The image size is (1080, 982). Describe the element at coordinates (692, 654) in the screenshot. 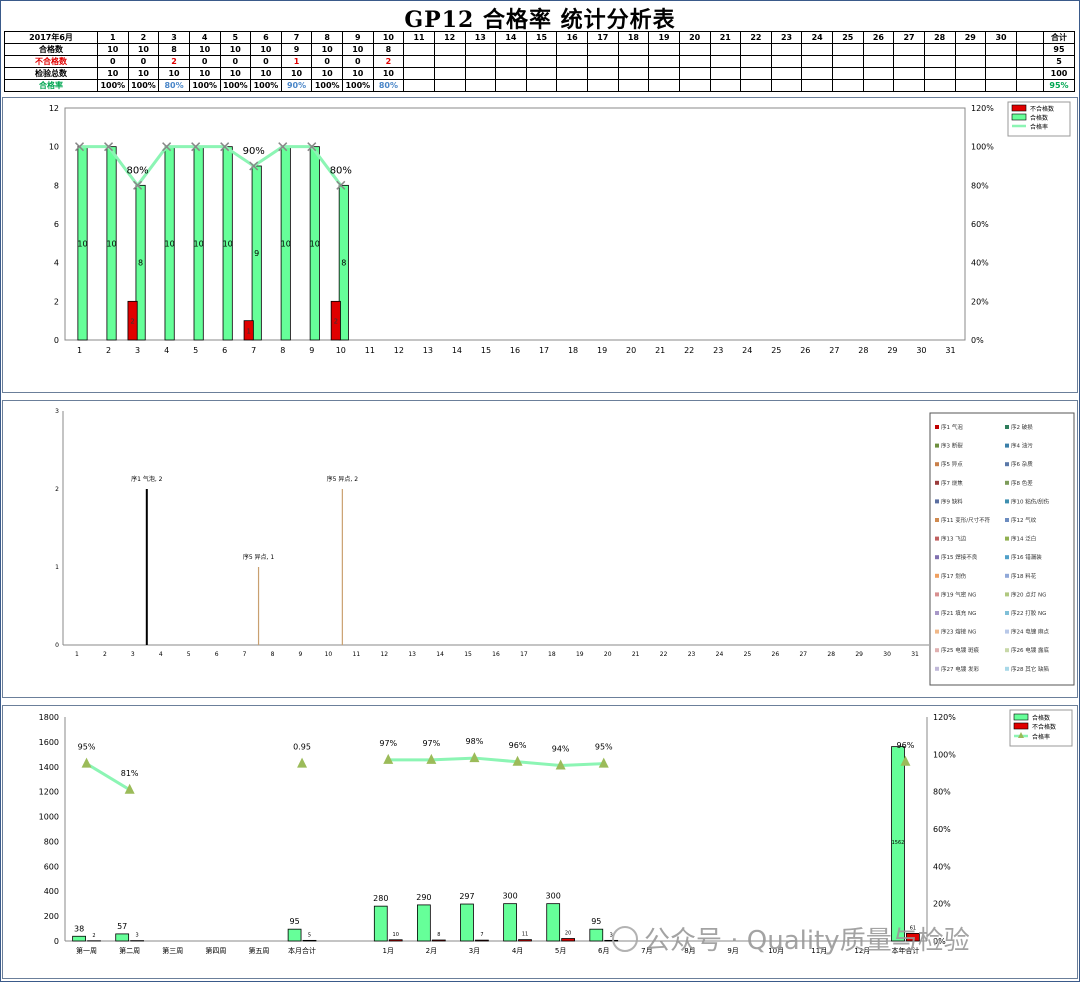

I see `x-tick-label: 23` at that location.